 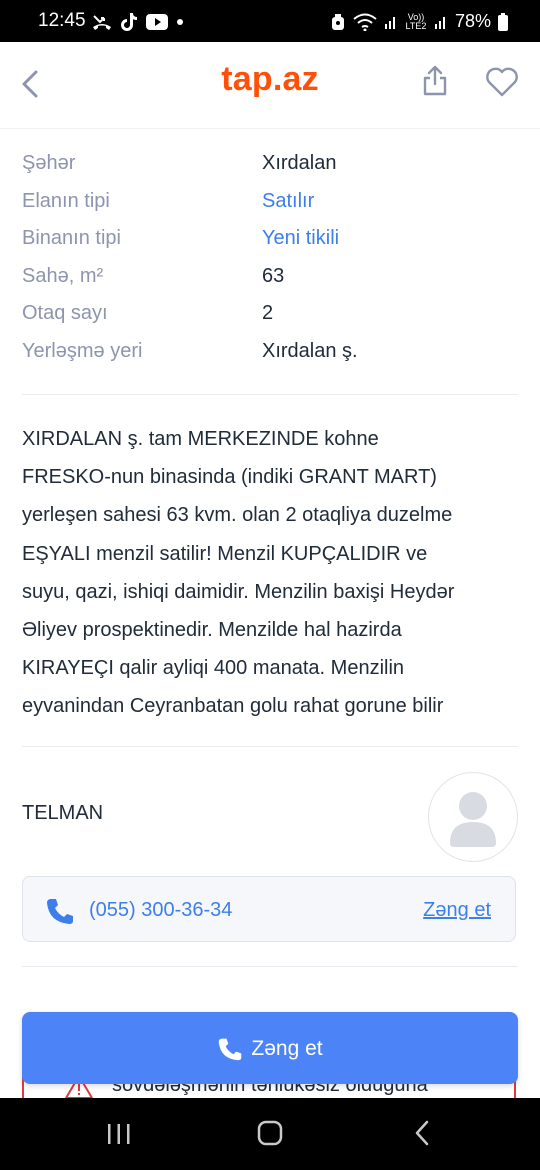 I want to click on phone-box: (055) 300-36-34 Zəng et, so click(x=269, y=909).